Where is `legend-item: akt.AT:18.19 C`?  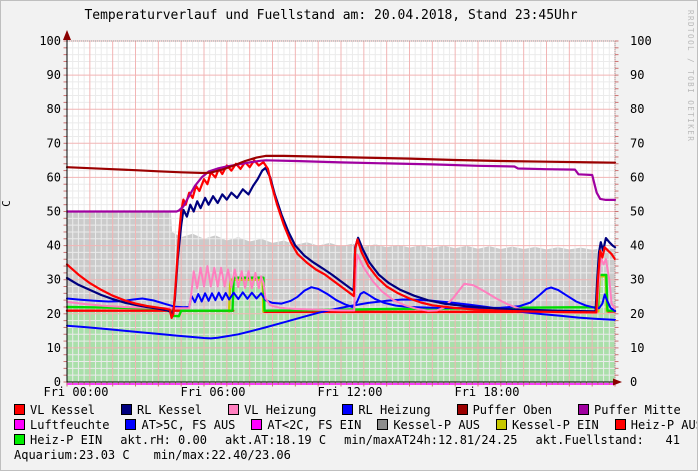 legend-item: akt.AT:18.19 C is located at coordinates (275, 440).